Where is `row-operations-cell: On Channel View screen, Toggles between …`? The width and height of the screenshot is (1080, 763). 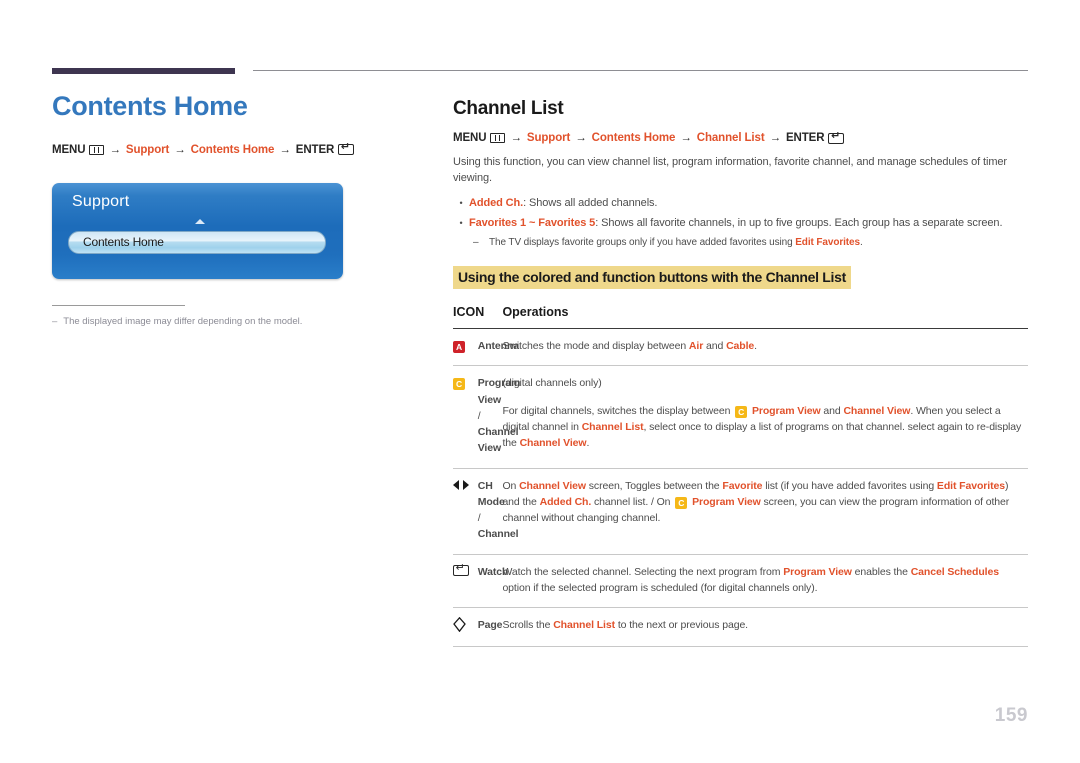 row-operations-cell: On Channel View screen, Toggles between … is located at coordinates (765, 511).